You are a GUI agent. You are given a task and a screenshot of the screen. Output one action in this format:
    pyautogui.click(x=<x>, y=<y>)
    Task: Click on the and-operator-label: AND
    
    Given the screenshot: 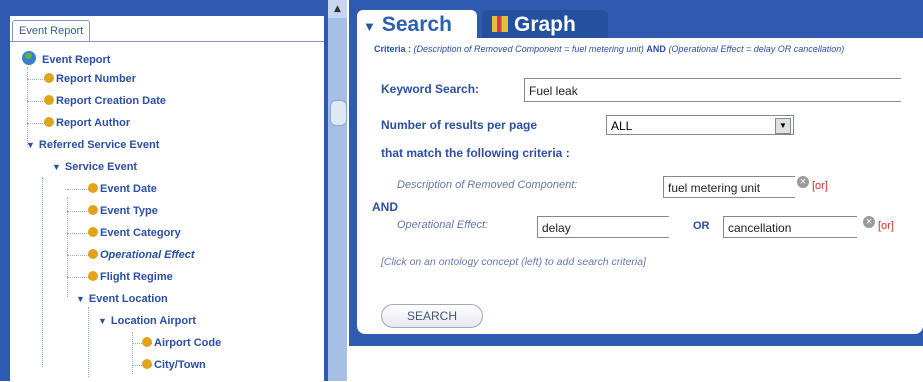 What is the action you would take?
    pyautogui.click(x=385, y=207)
    